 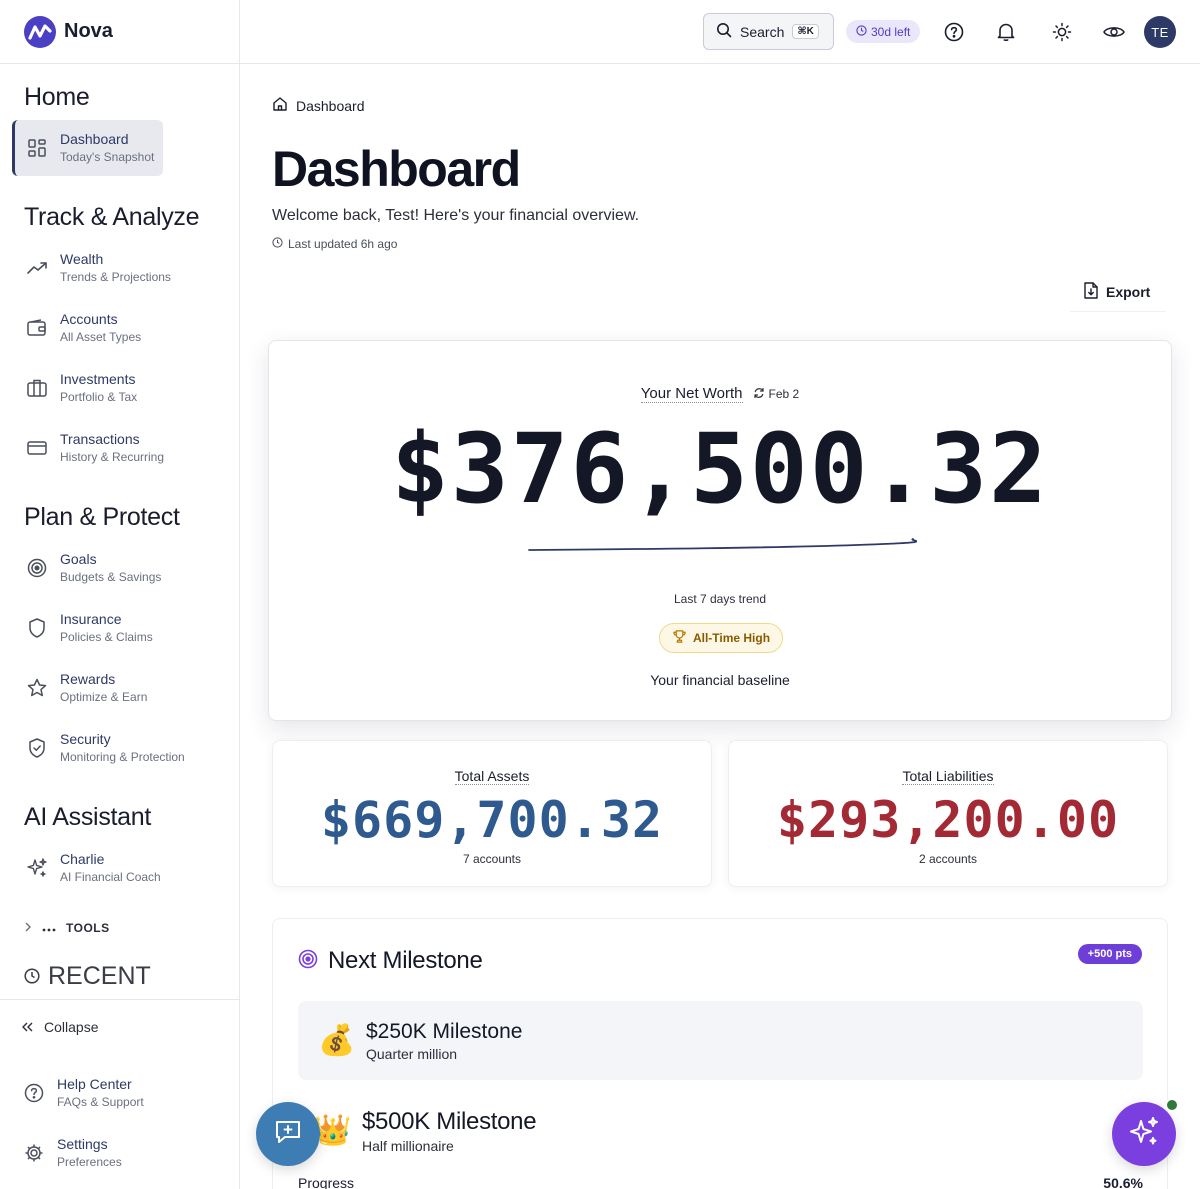 What do you see at coordinates (110, 877) in the screenshot?
I see `sidebar-item-sub: AI Financial Coach` at bounding box center [110, 877].